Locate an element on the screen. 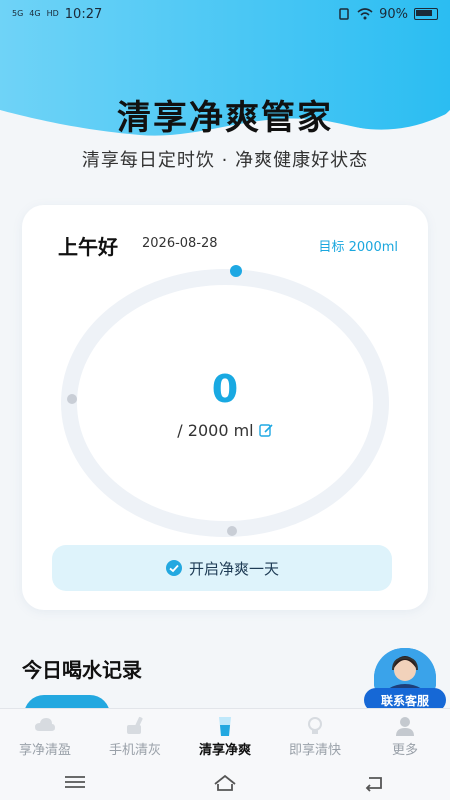 The image size is (450, 800). status-left: 5G 4G HD 10:27 is located at coordinates (57, 14).